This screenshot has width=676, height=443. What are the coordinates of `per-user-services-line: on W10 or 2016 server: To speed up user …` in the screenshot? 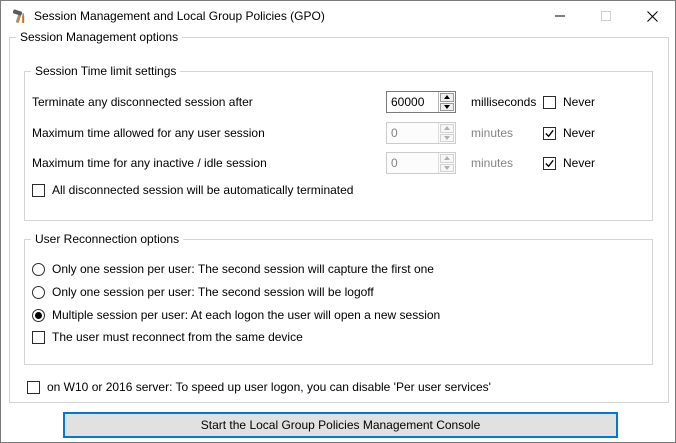 It's located at (344, 387).